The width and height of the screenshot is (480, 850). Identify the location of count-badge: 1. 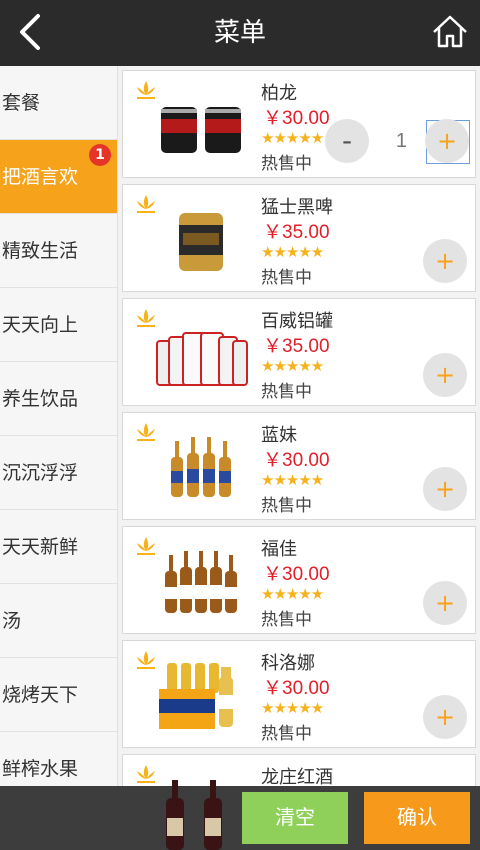
(100, 155).